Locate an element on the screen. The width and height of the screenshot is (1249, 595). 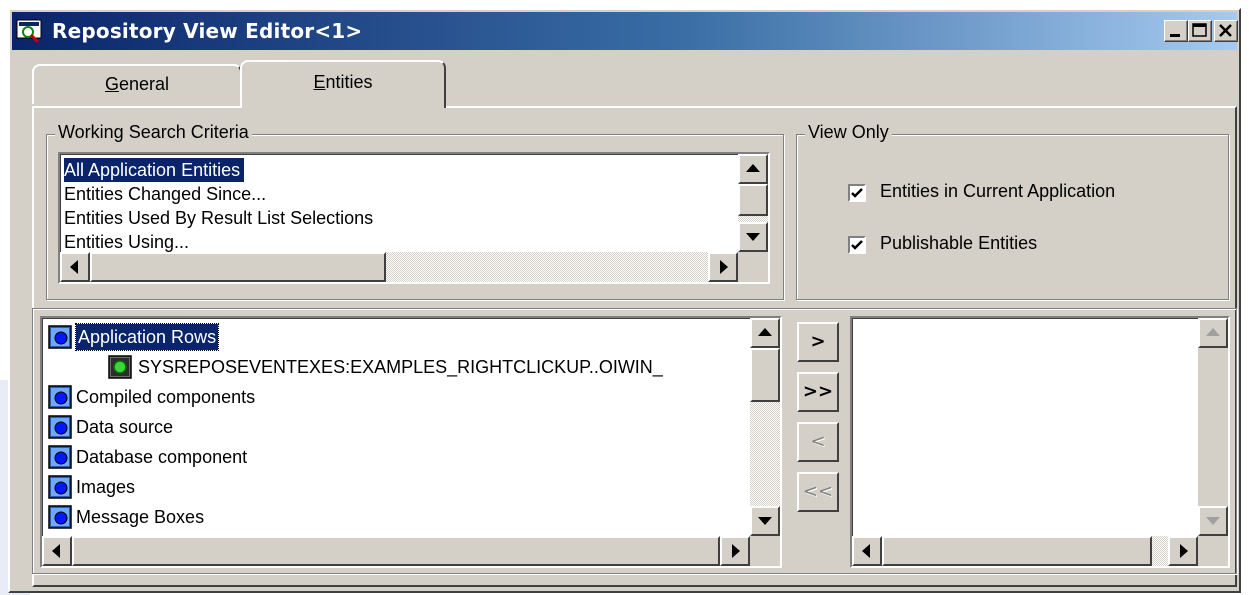
maximize-button is located at coordinates (1200, 31).